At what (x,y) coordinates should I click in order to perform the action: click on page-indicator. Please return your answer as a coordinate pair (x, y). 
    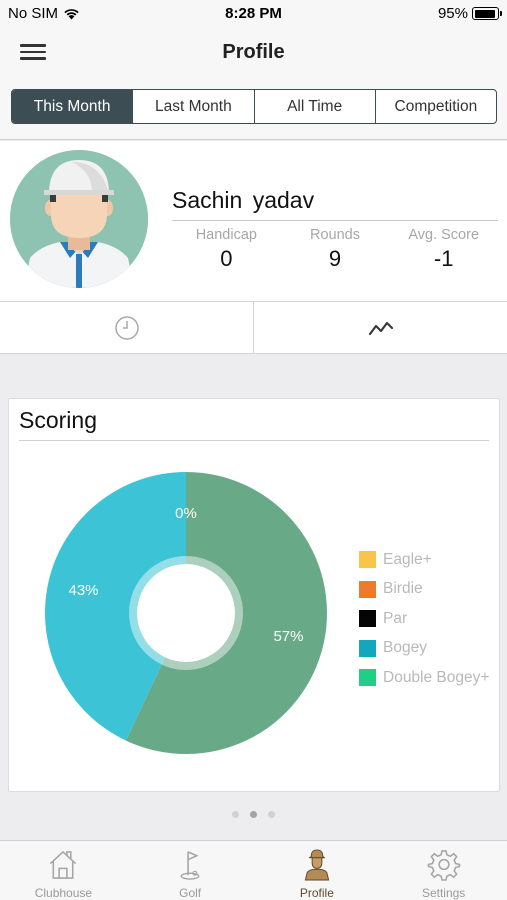
    Looking at the image, I should click on (253, 814).